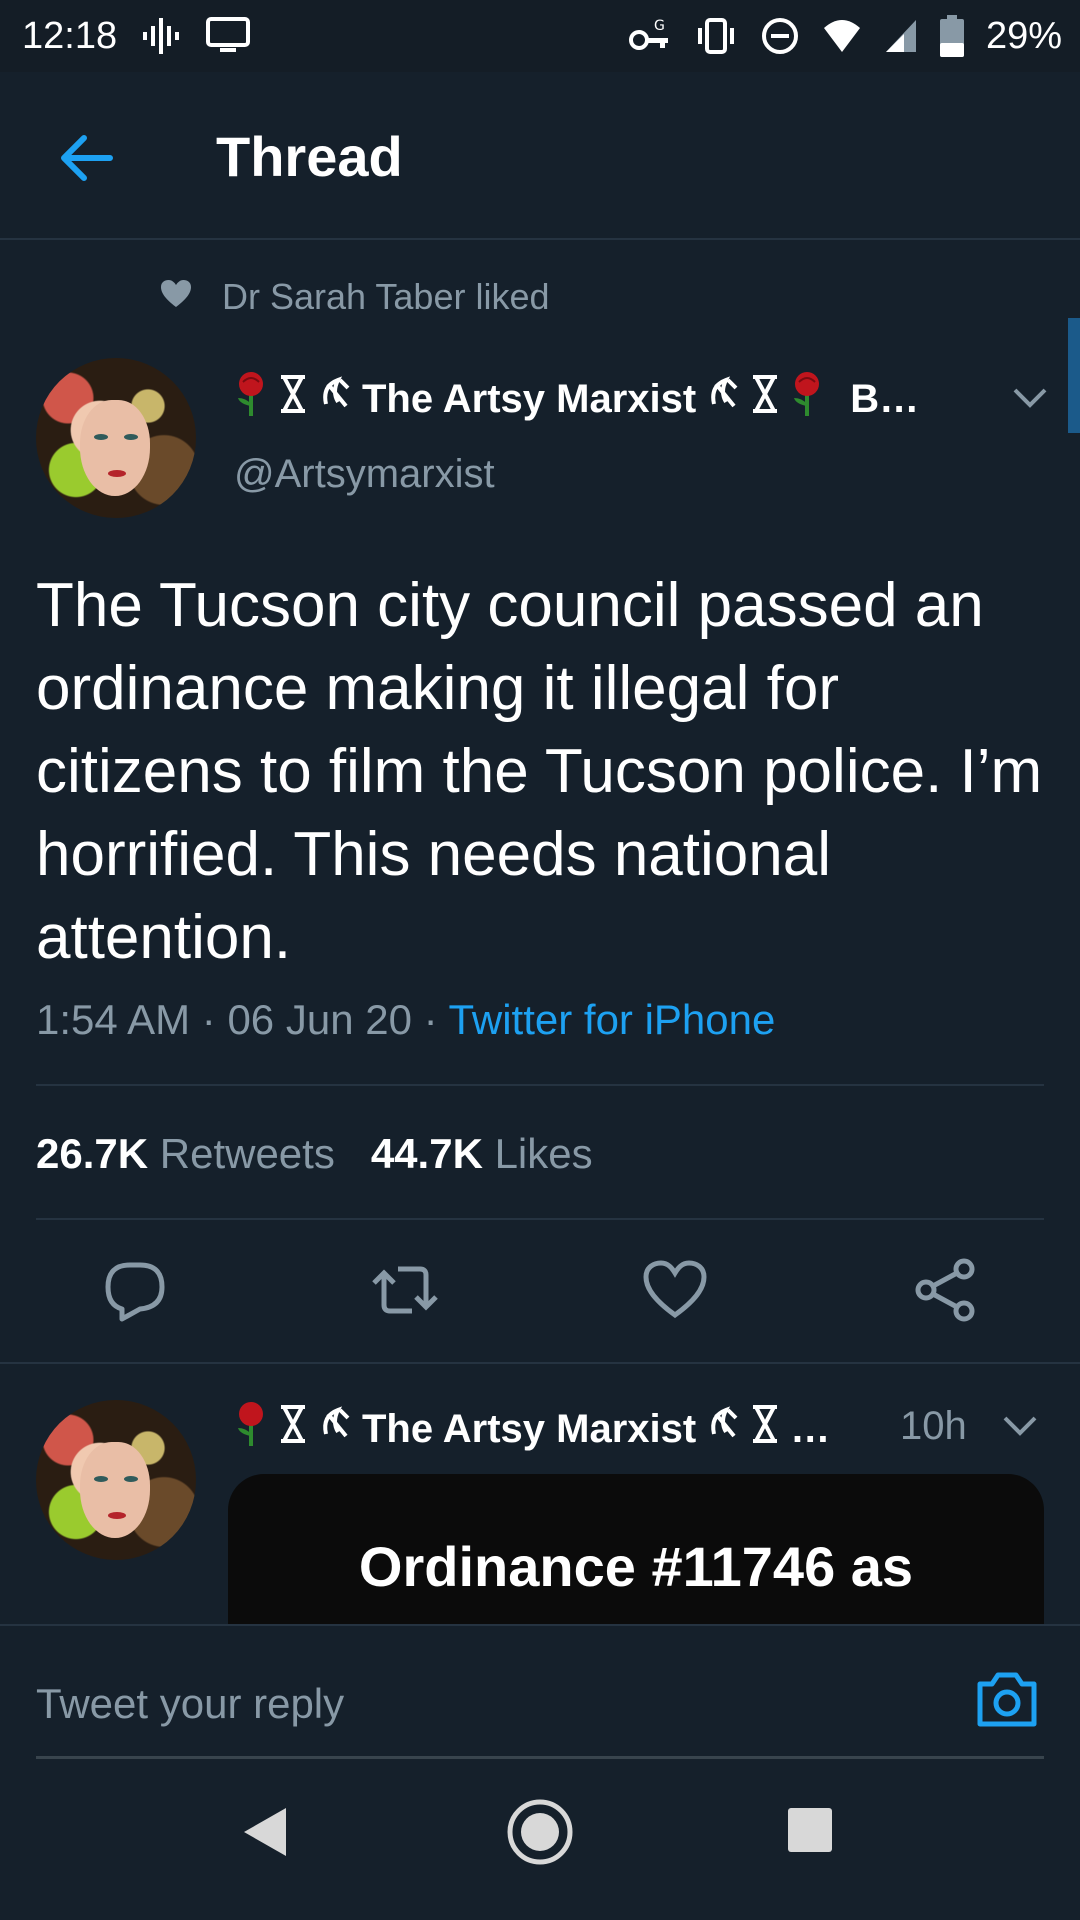  I want to click on vibrate-icon, so click(716, 36).